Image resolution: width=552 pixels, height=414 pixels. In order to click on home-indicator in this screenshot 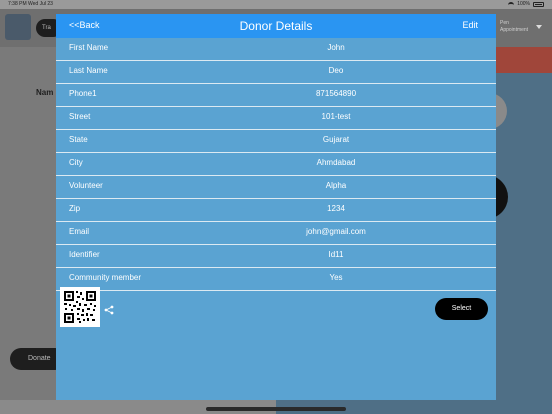, I will do `click(276, 409)`.